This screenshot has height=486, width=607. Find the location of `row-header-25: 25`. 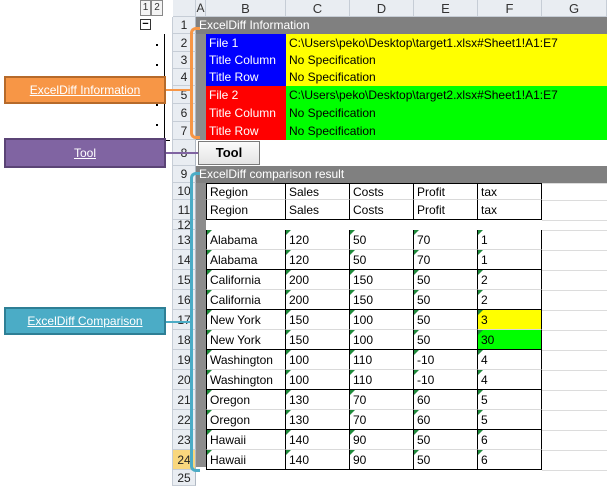

row-header-25: 25 is located at coordinates (184, 478).